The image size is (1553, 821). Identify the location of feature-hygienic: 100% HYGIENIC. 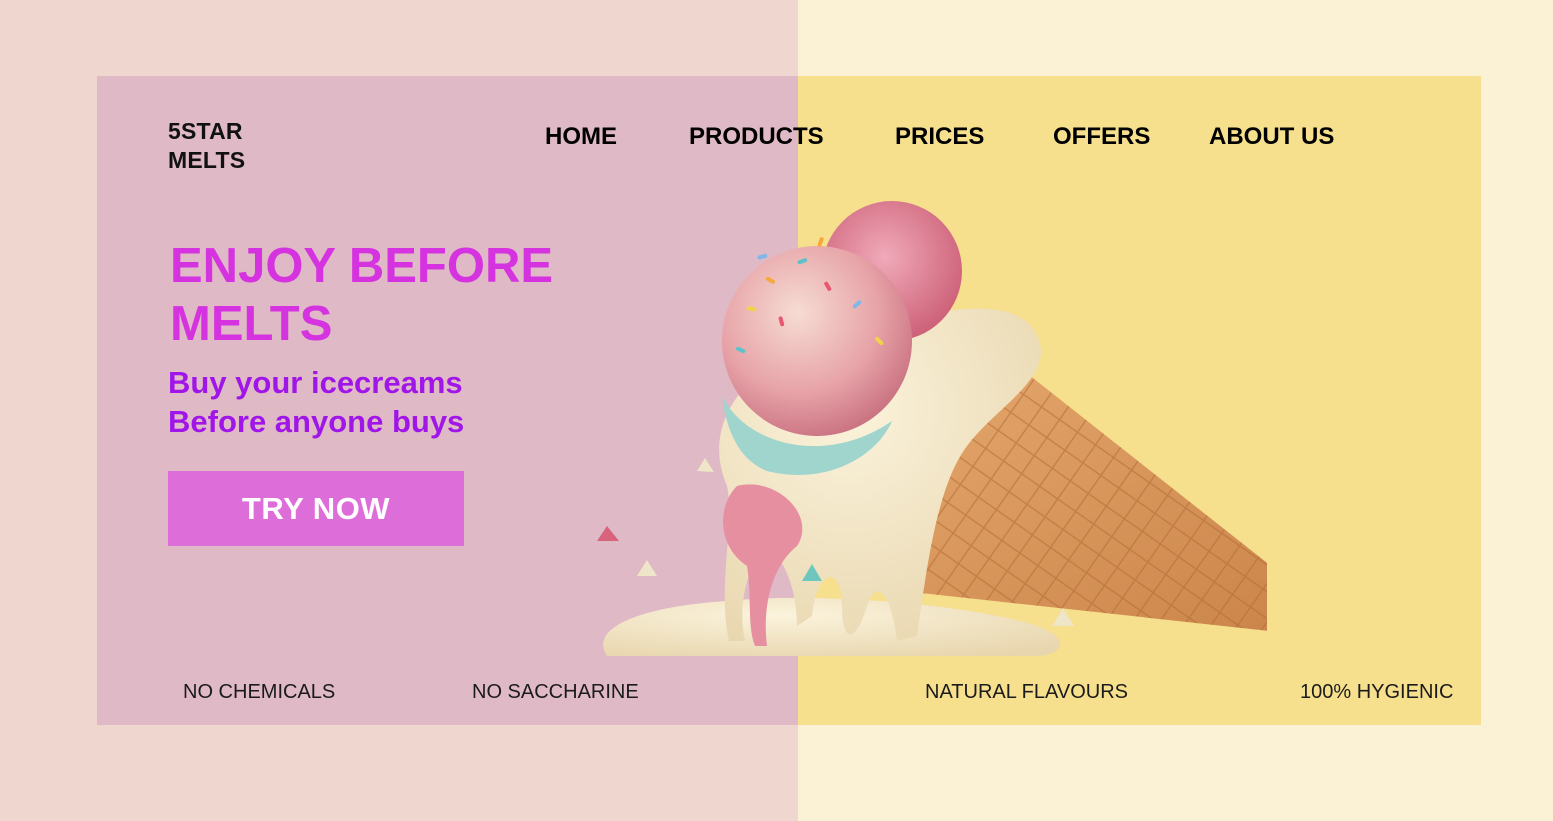
(1377, 692).